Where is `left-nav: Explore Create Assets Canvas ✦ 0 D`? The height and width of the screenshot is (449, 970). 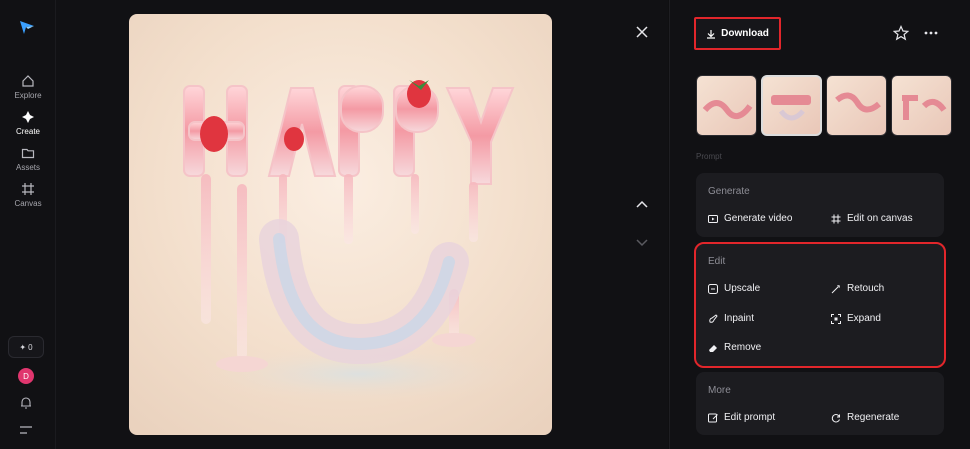 left-nav: Explore Create Assets Canvas ✦ 0 D is located at coordinates (28, 224).